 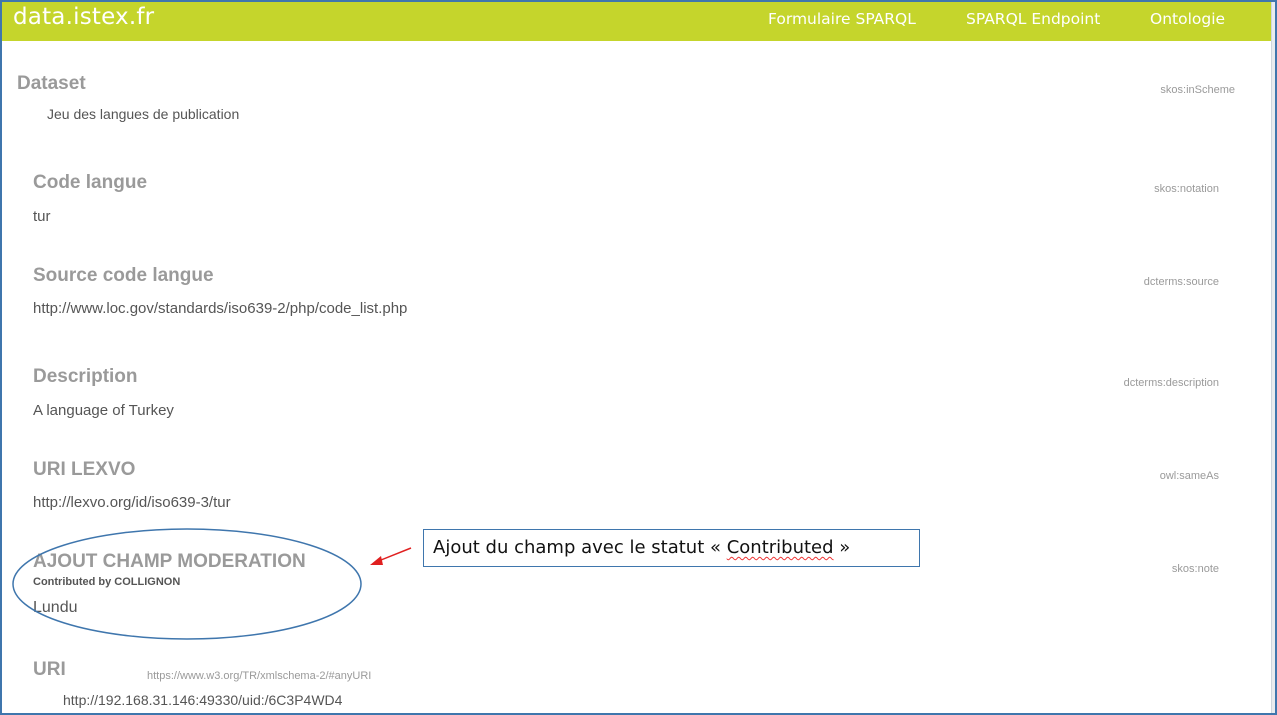 I want to click on brand-logo: data.istex.fr, so click(x=83, y=17).